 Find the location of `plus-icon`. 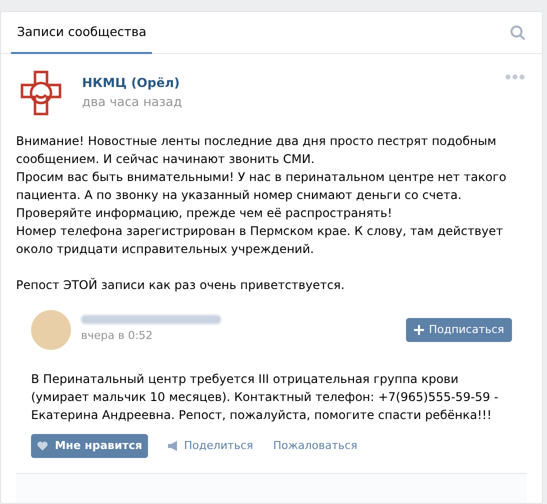

plus-icon is located at coordinates (419, 330).